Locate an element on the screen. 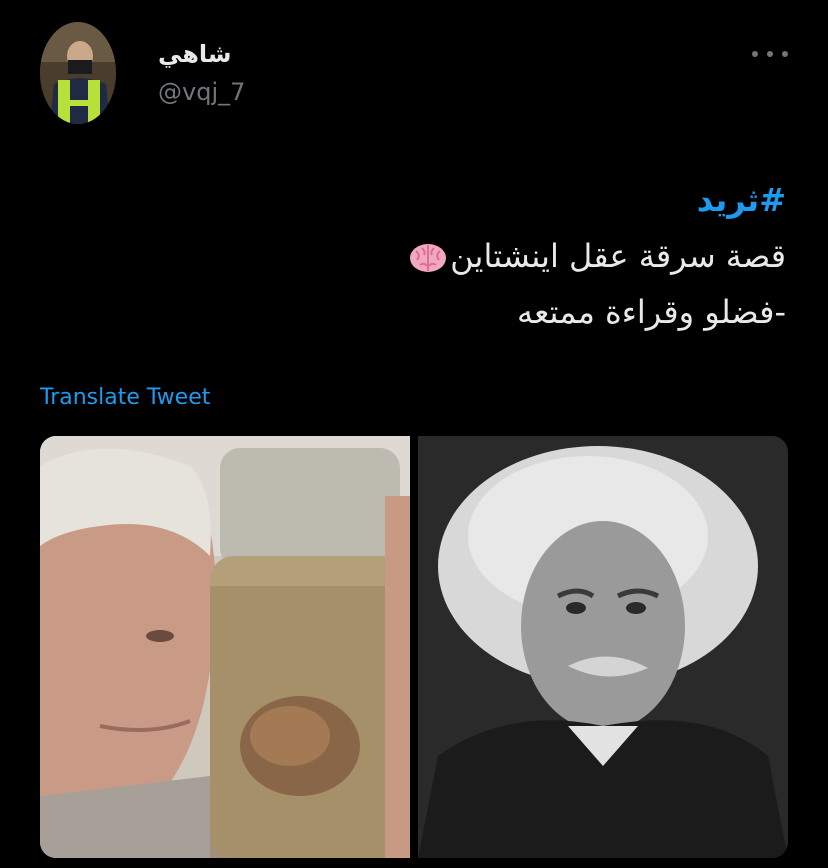 The height and width of the screenshot is (868, 828). tweet-line-3: -فضلو وقراءة ممتعه is located at coordinates (651, 312).